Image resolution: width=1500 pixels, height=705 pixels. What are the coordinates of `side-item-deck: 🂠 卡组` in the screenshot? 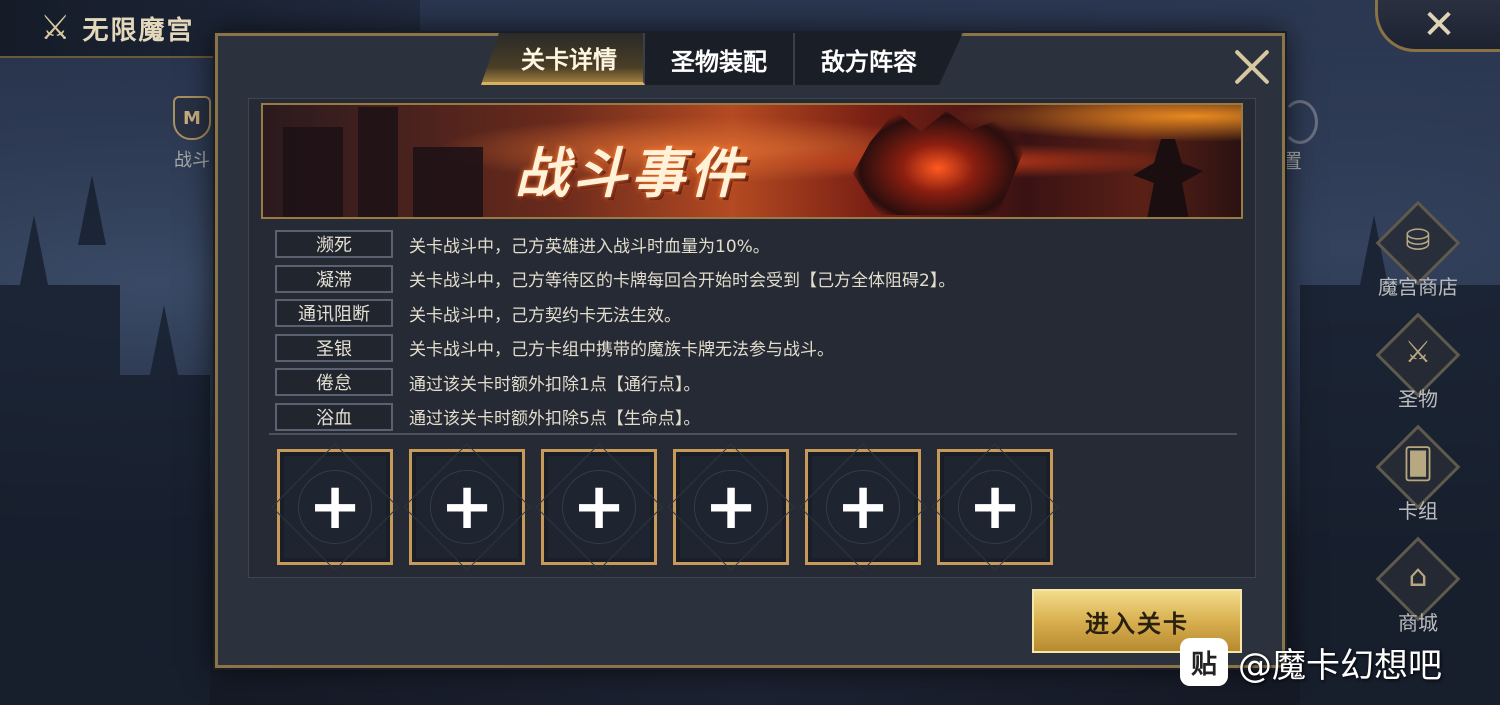 It's located at (1418, 482).